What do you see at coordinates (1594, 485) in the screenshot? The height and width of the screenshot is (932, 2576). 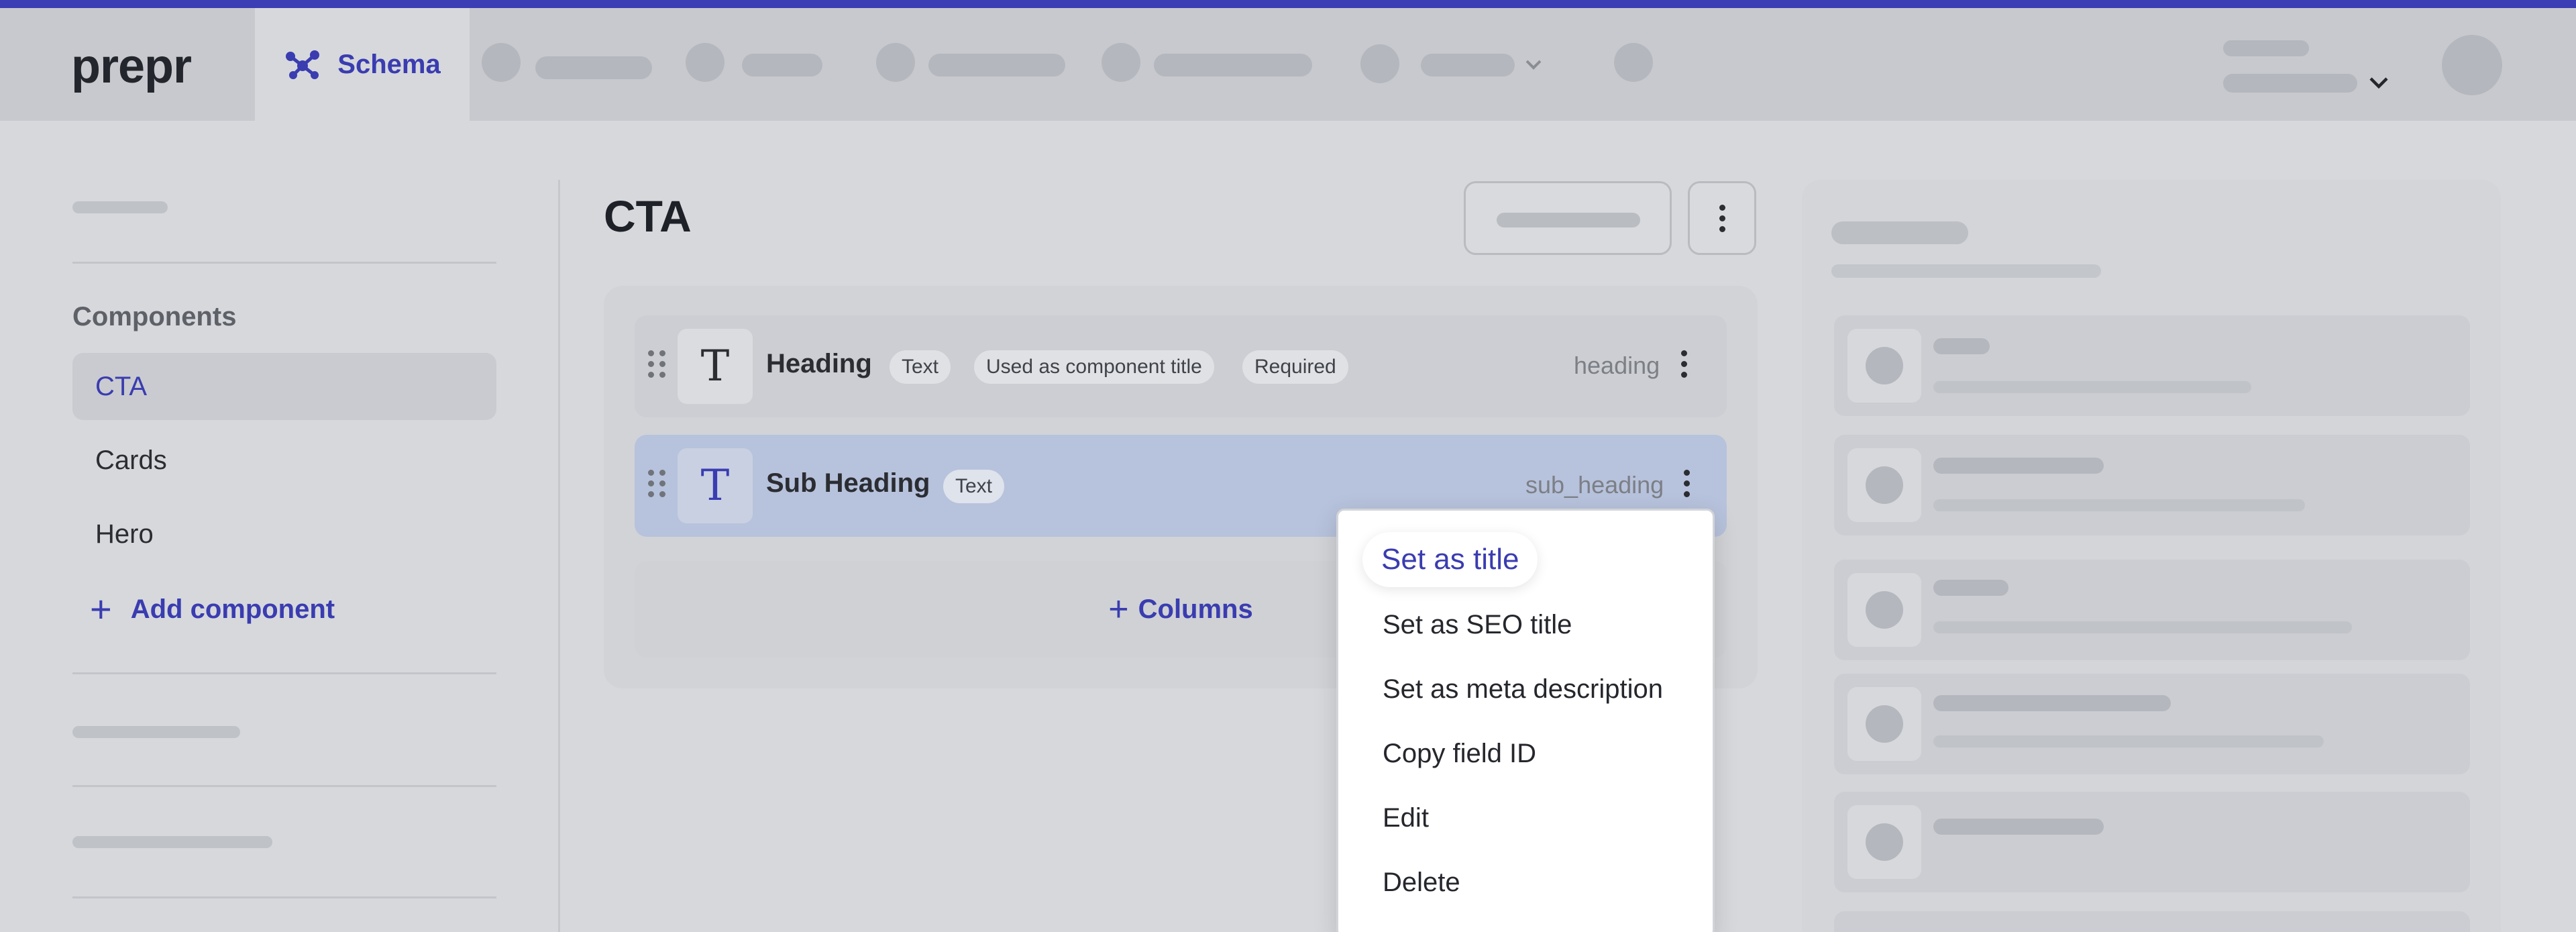 I see `field-api-id: sub_heading` at bounding box center [1594, 485].